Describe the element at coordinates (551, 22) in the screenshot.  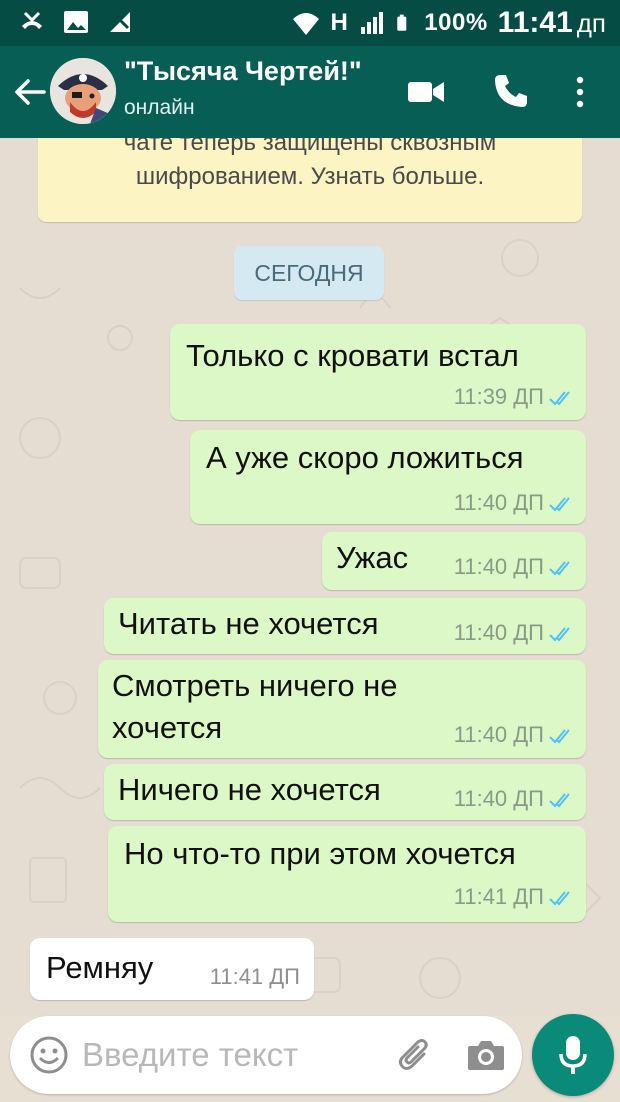
I see `clock: 11:41 дп` at that location.